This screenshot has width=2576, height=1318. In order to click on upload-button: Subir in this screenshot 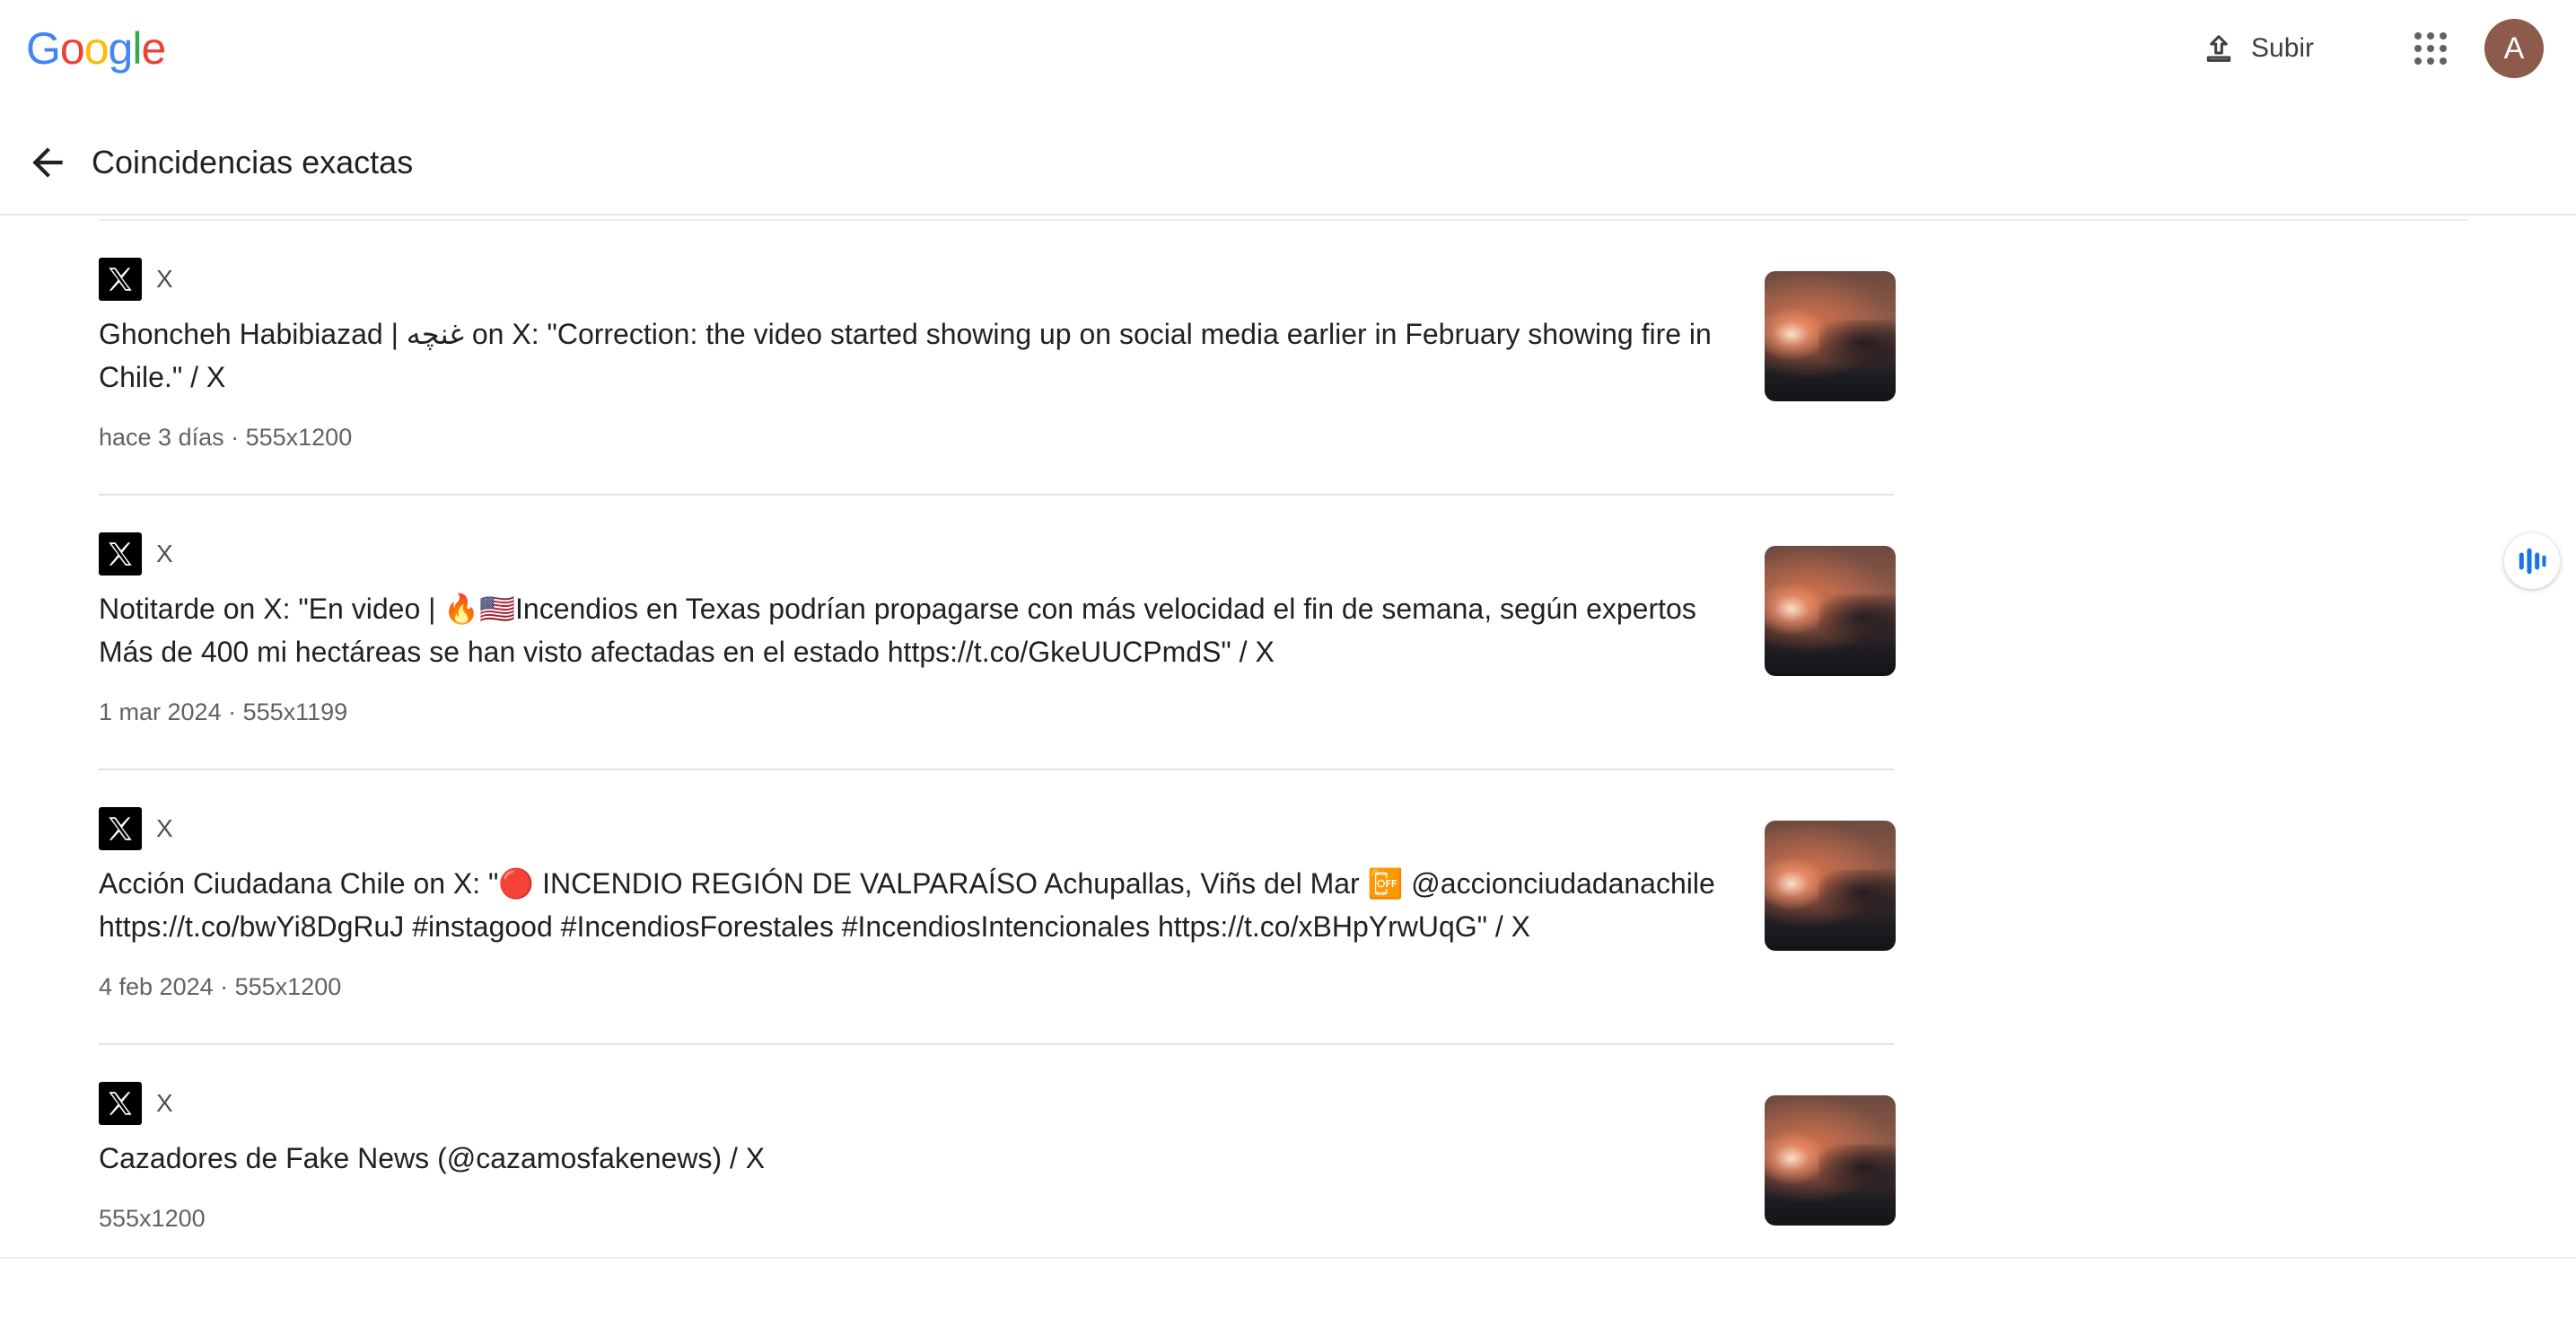, I will do `click(2257, 49)`.